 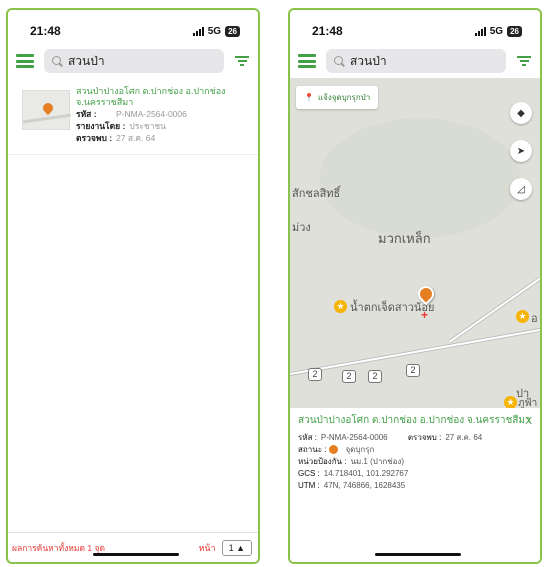 I want to click on crosshair-icon: +, so click(x=425, y=315).